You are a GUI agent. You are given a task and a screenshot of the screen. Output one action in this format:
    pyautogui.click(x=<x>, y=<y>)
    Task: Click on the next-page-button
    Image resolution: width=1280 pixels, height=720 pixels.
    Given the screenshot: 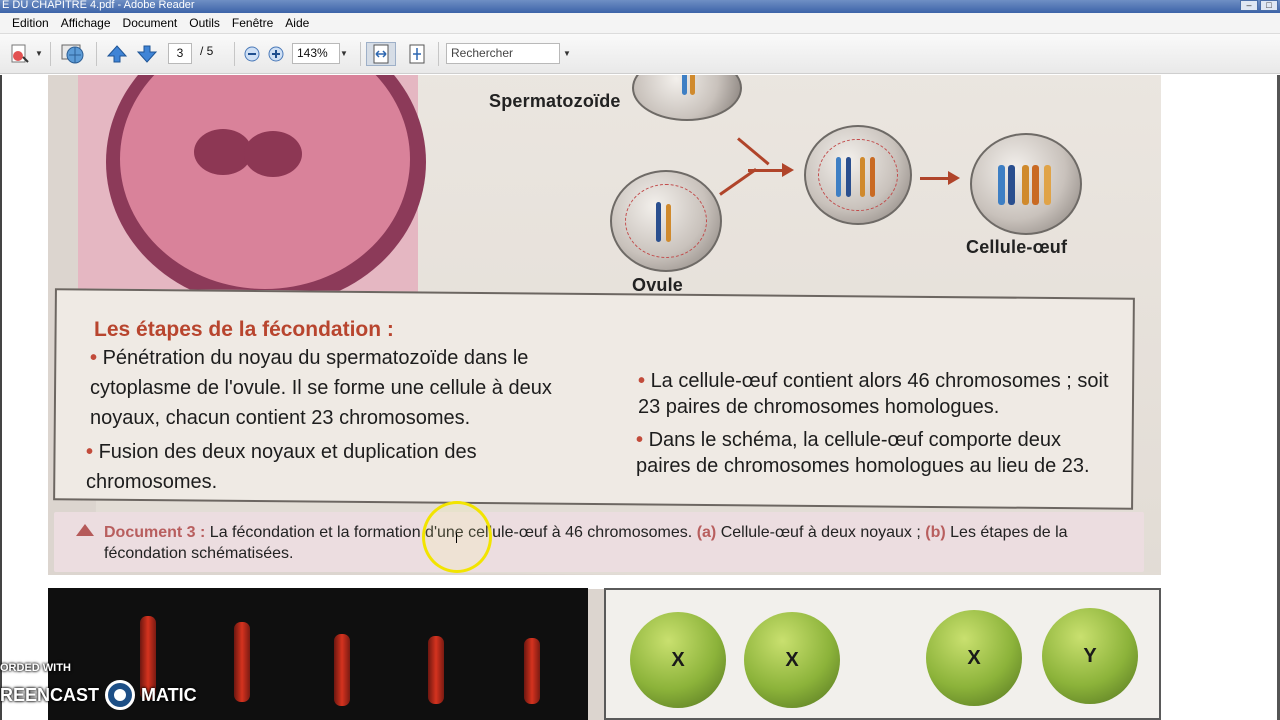 What is the action you would take?
    pyautogui.click(x=147, y=54)
    